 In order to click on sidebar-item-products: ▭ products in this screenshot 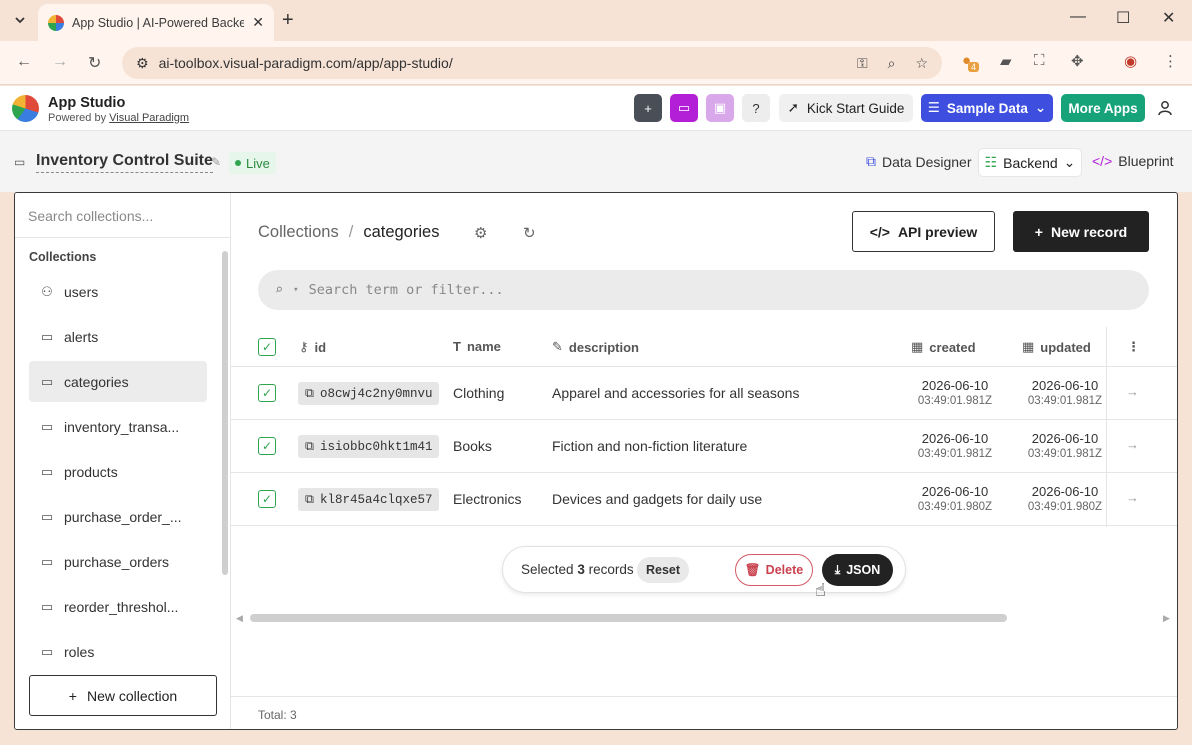, I will do `click(118, 471)`.